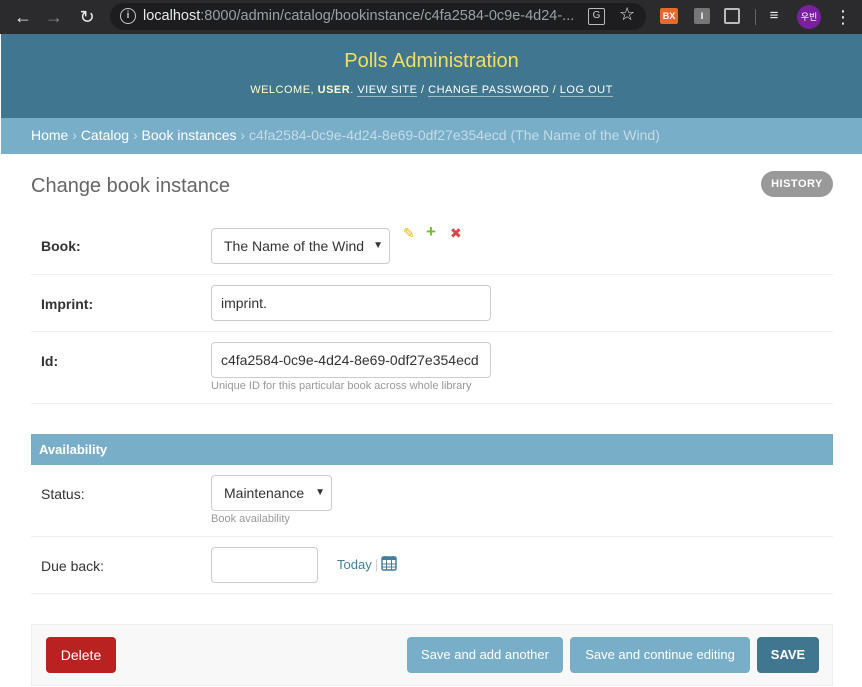 This screenshot has width=862, height=687. Describe the element at coordinates (409, 233) in the screenshot. I see `edit-pencil-icon: ✎` at that location.